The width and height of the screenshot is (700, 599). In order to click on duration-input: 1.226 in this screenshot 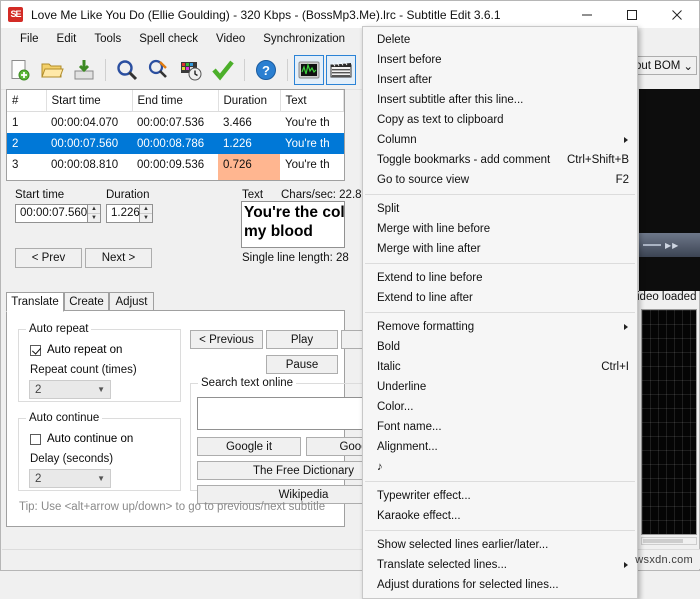, I will do `click(123, 213)`.